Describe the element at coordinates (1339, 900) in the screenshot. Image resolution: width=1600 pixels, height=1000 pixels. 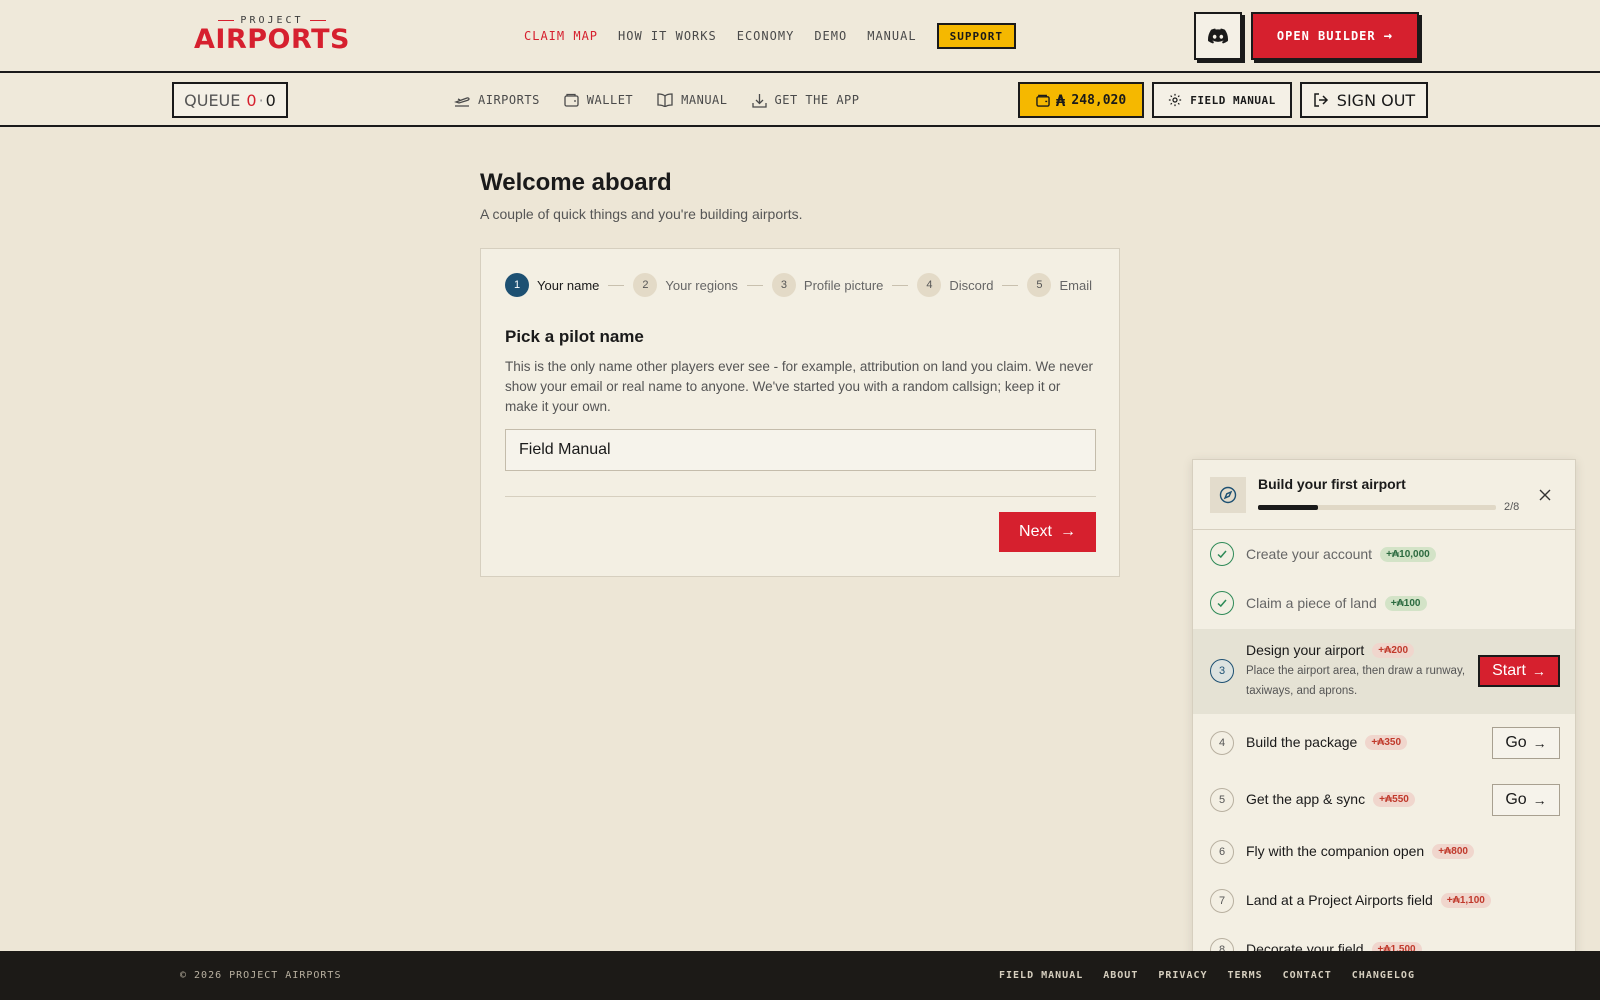
I see `task-title-text: Land at a Project Airports field` at that location.